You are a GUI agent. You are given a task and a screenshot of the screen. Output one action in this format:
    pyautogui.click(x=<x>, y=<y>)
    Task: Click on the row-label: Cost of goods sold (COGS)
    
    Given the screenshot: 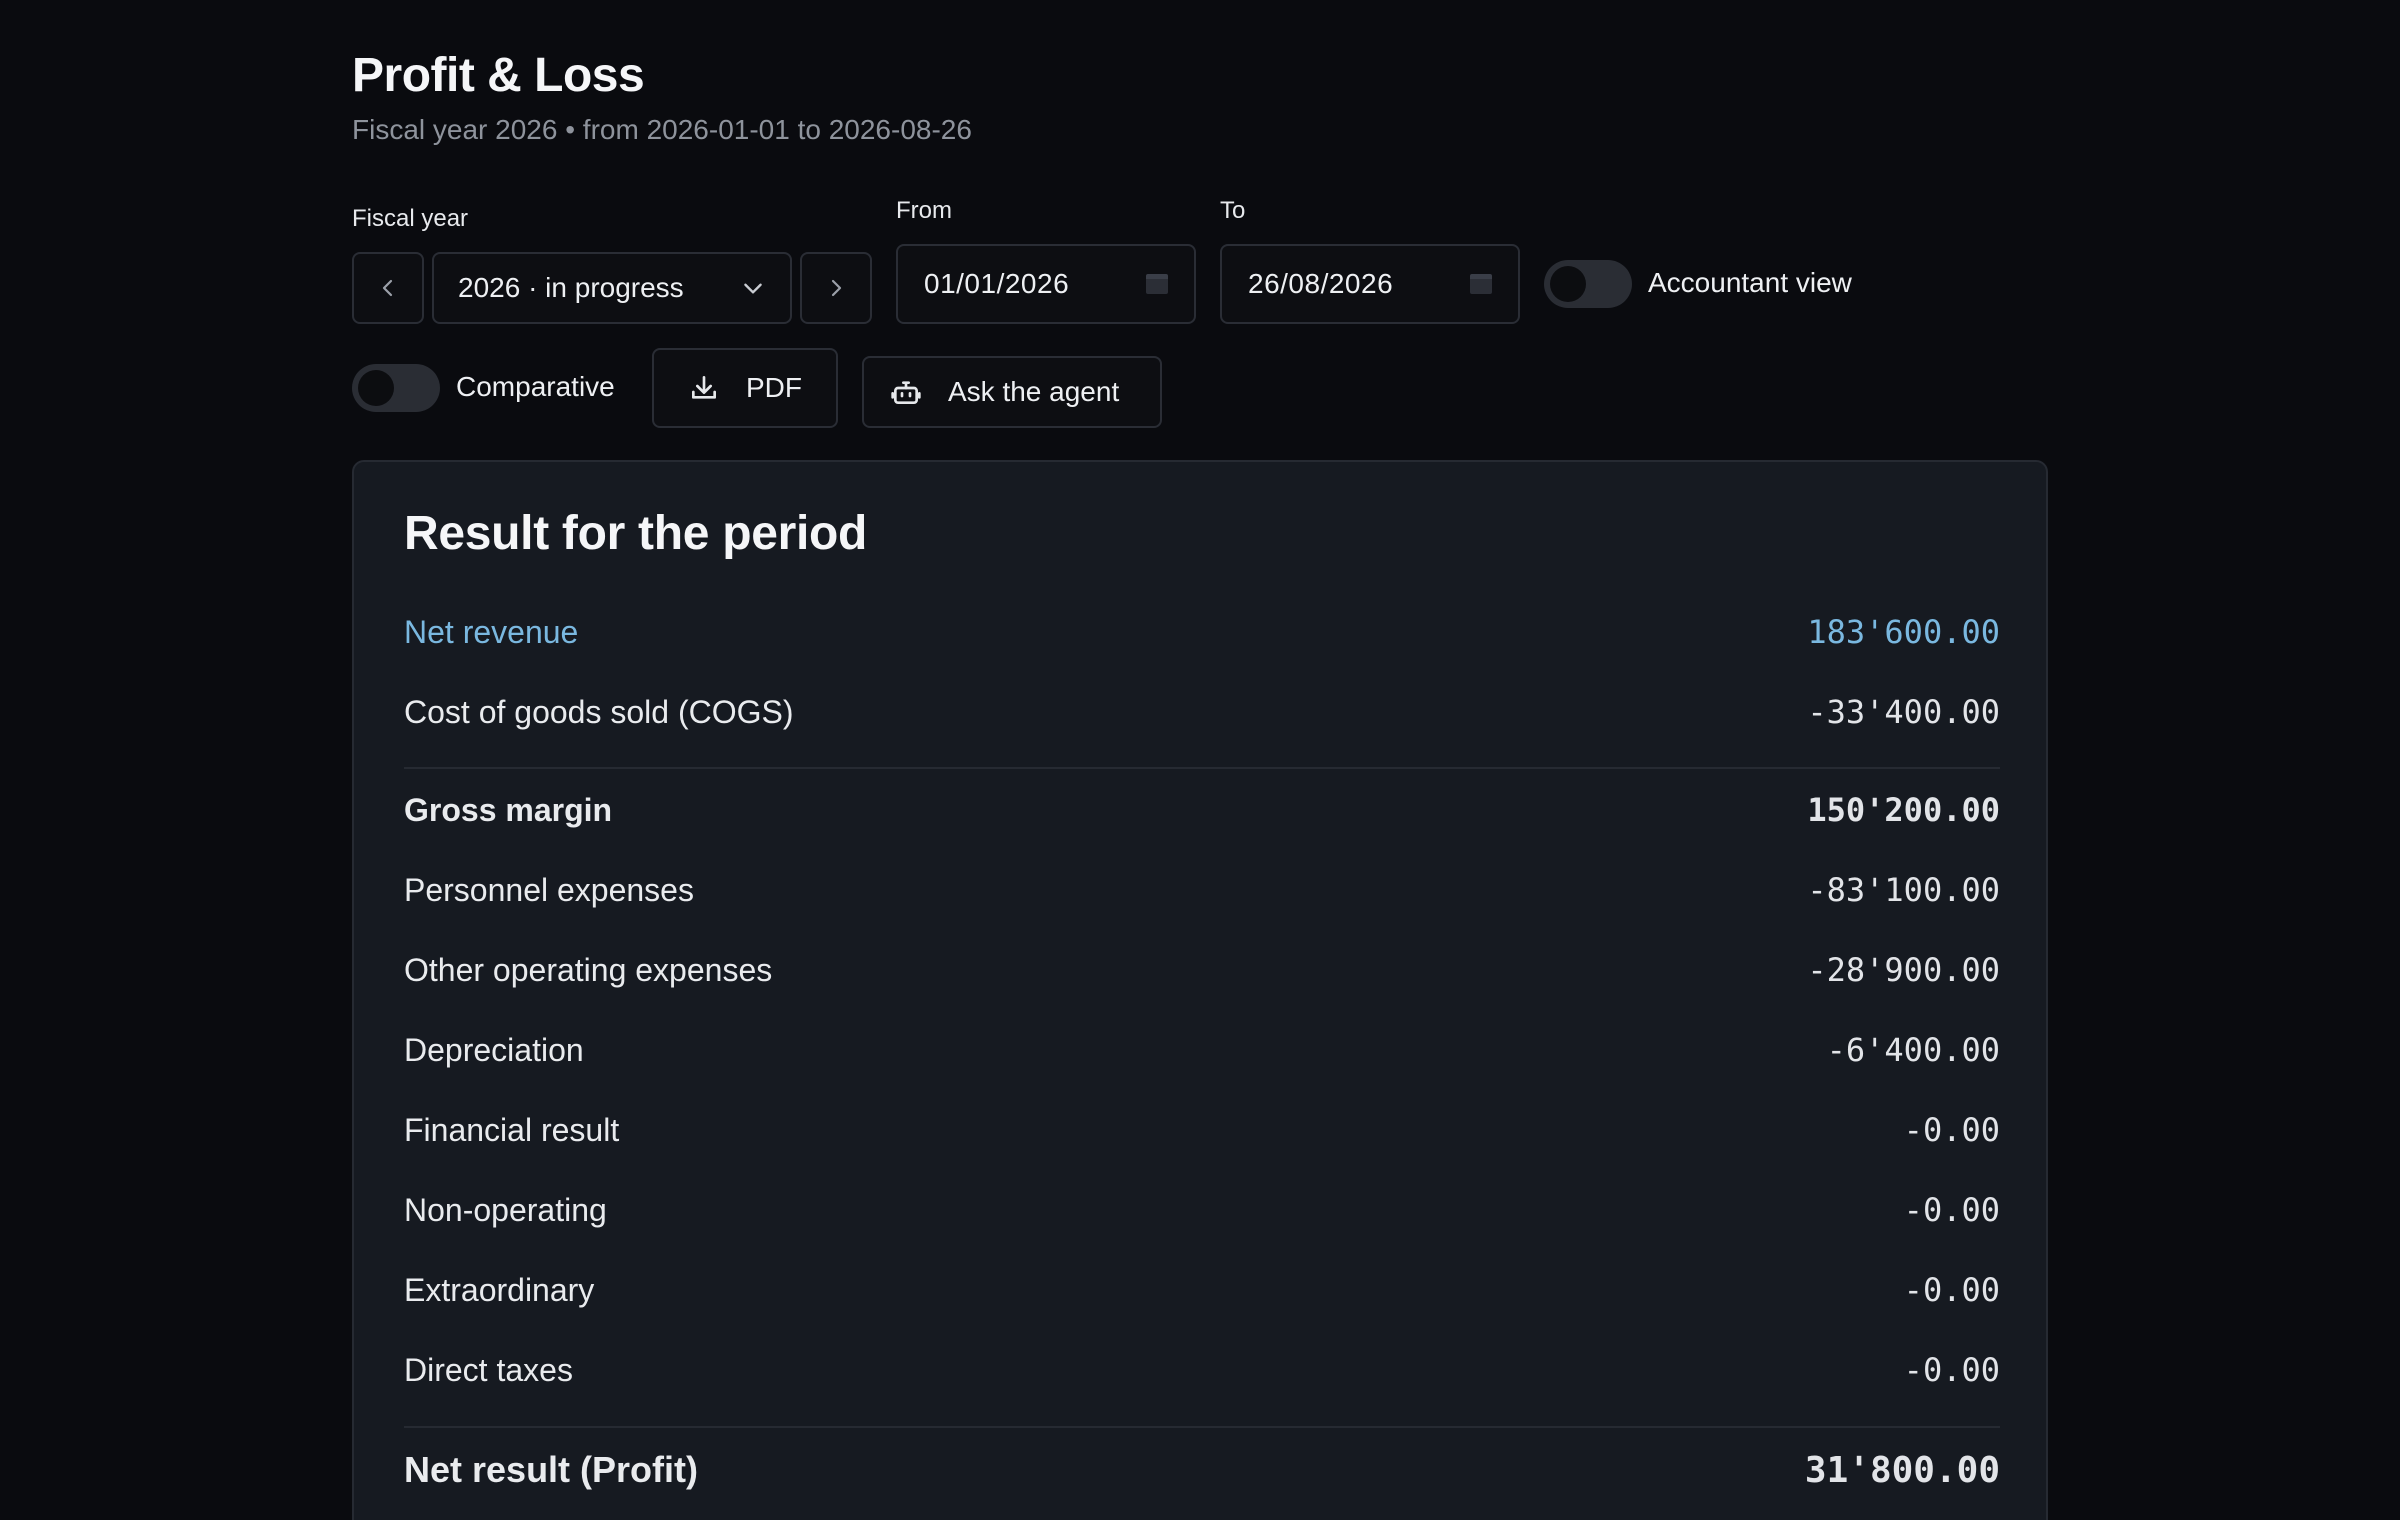 What is the action you would take?
    pyautogui.click(x=599, y=711)
    